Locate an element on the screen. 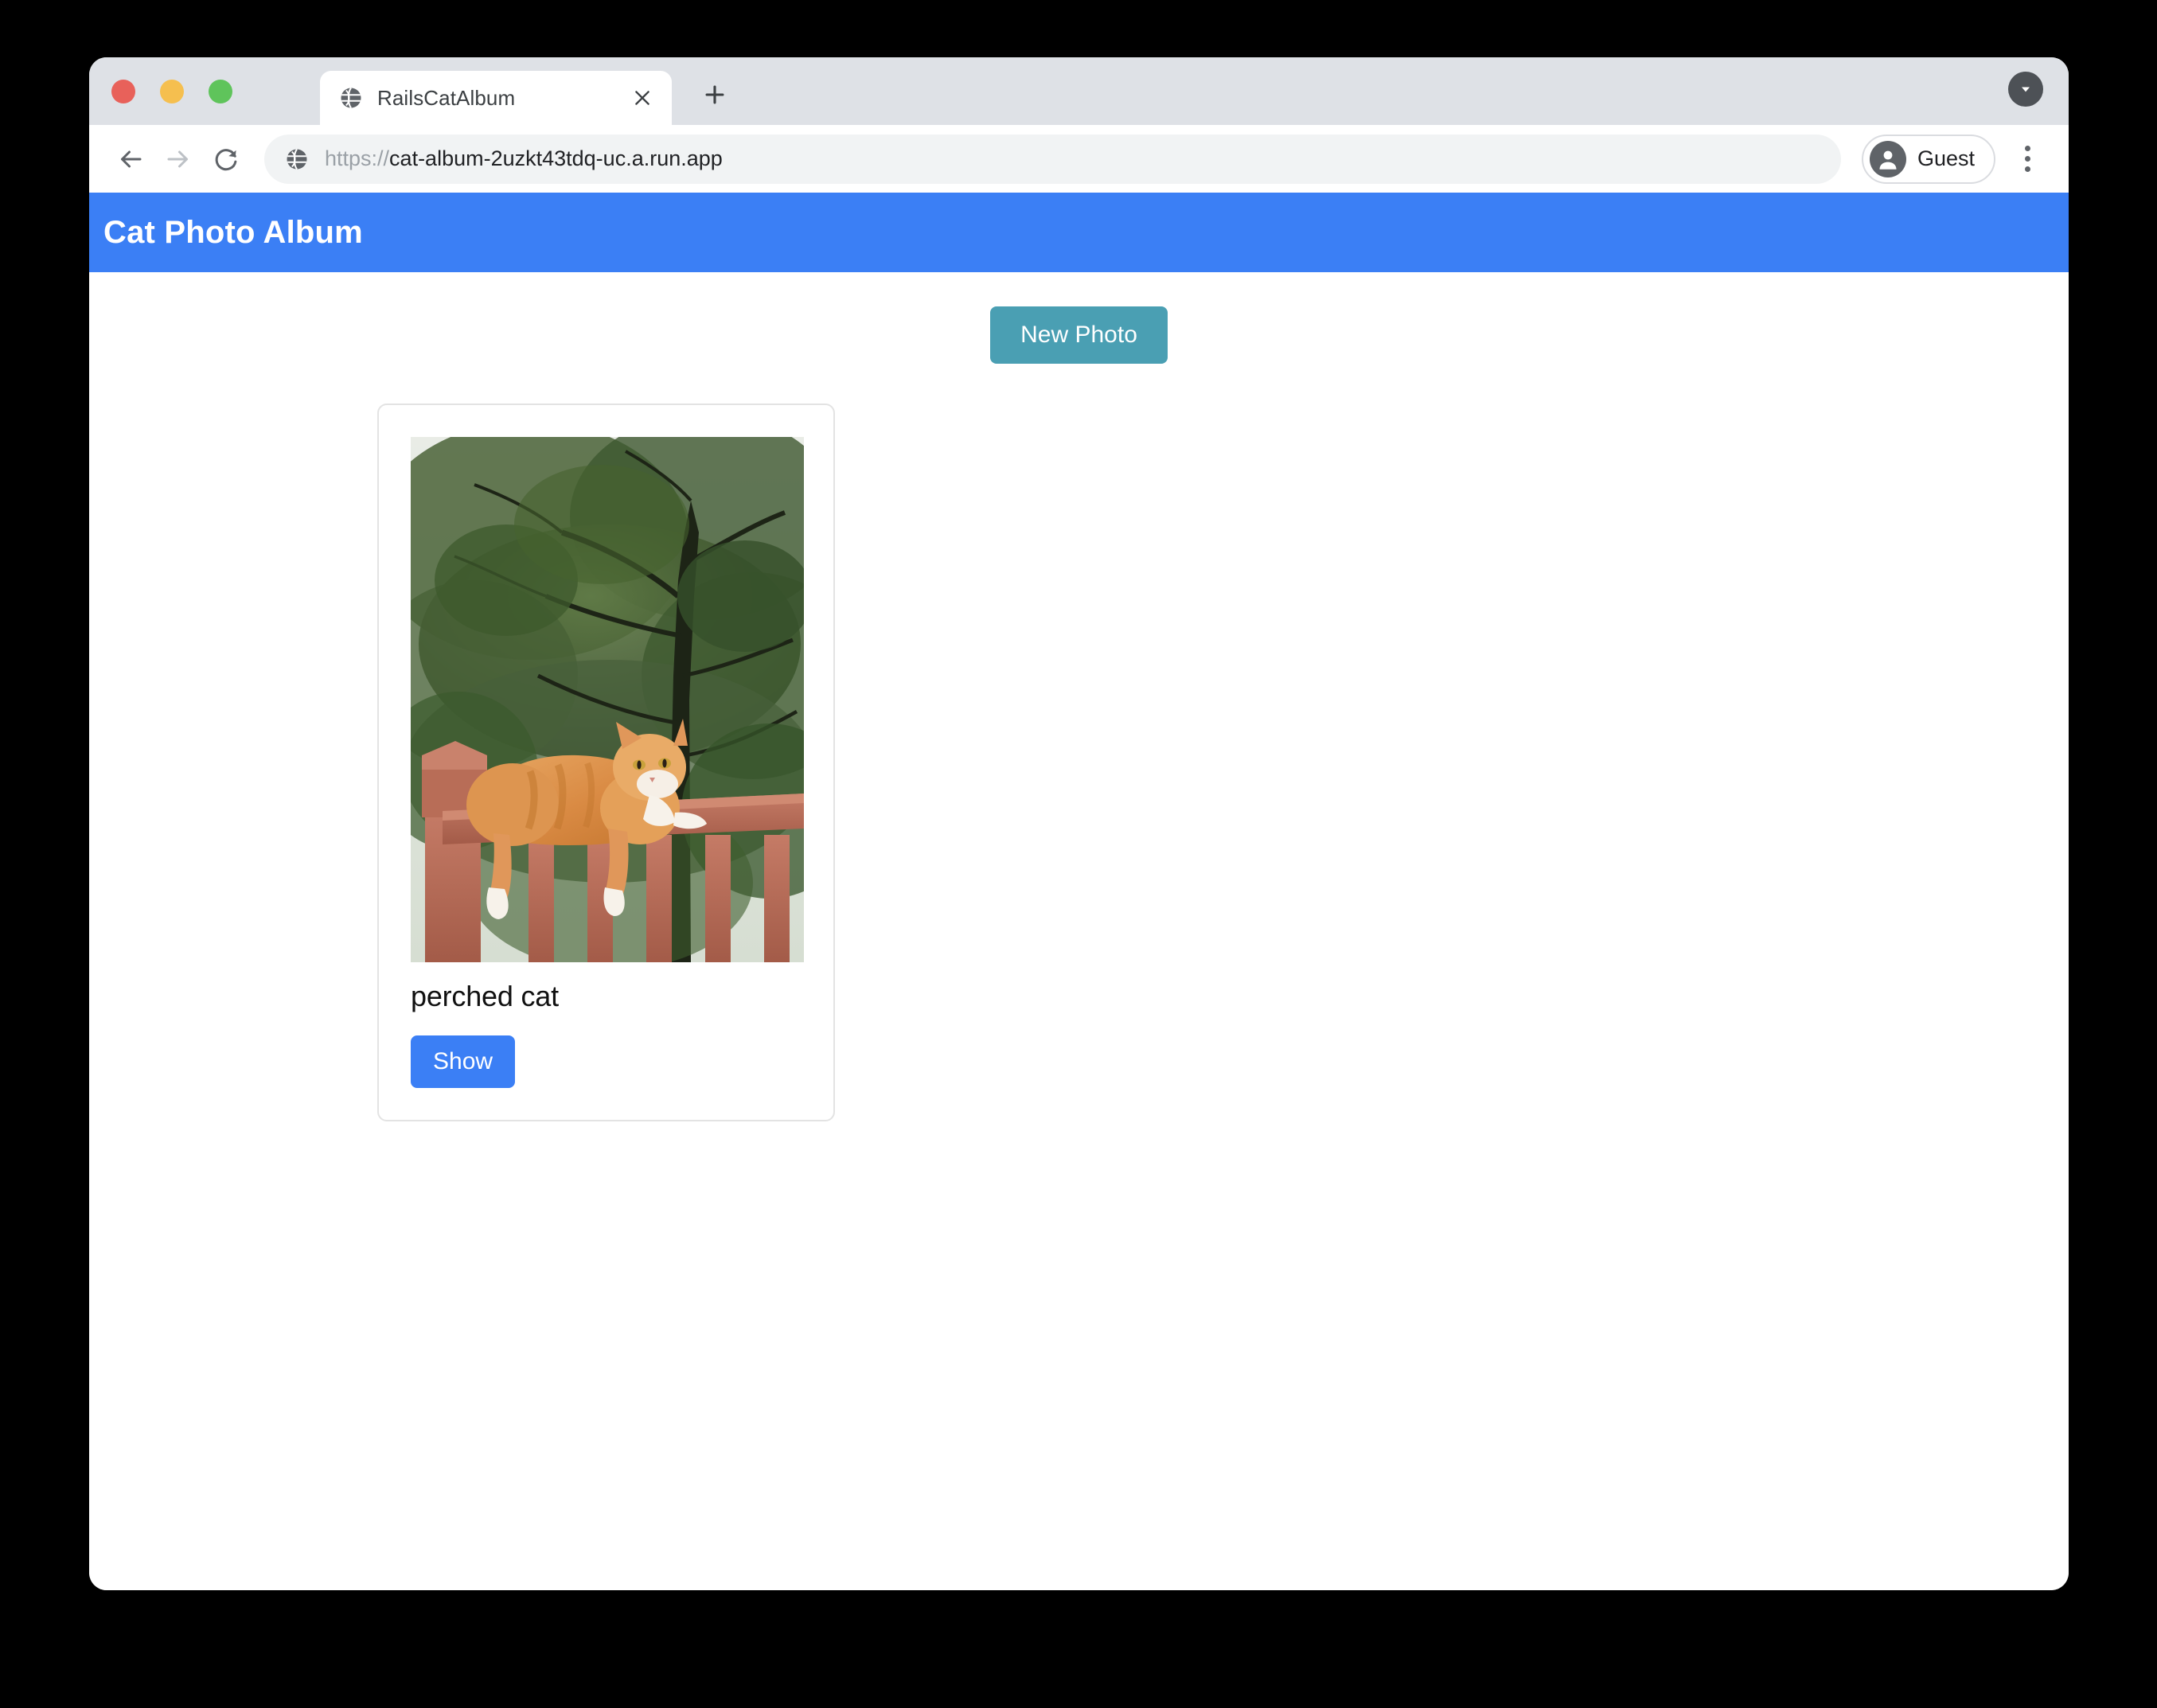 This screenshot has width=2157, height=1708. window-controls is located at coordinates (171, 91).